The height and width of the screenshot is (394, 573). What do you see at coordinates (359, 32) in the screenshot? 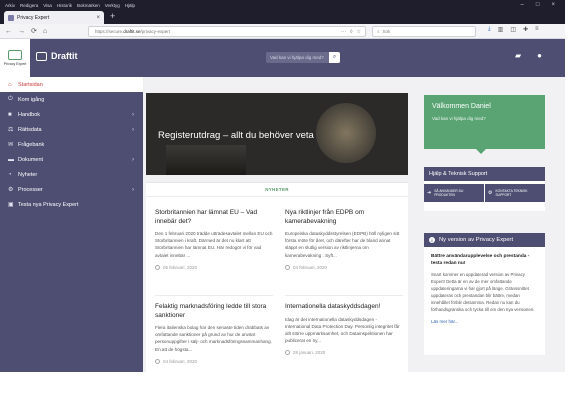
I see `bookmark-star-icon: ☆` at bounding box center [359, 32].